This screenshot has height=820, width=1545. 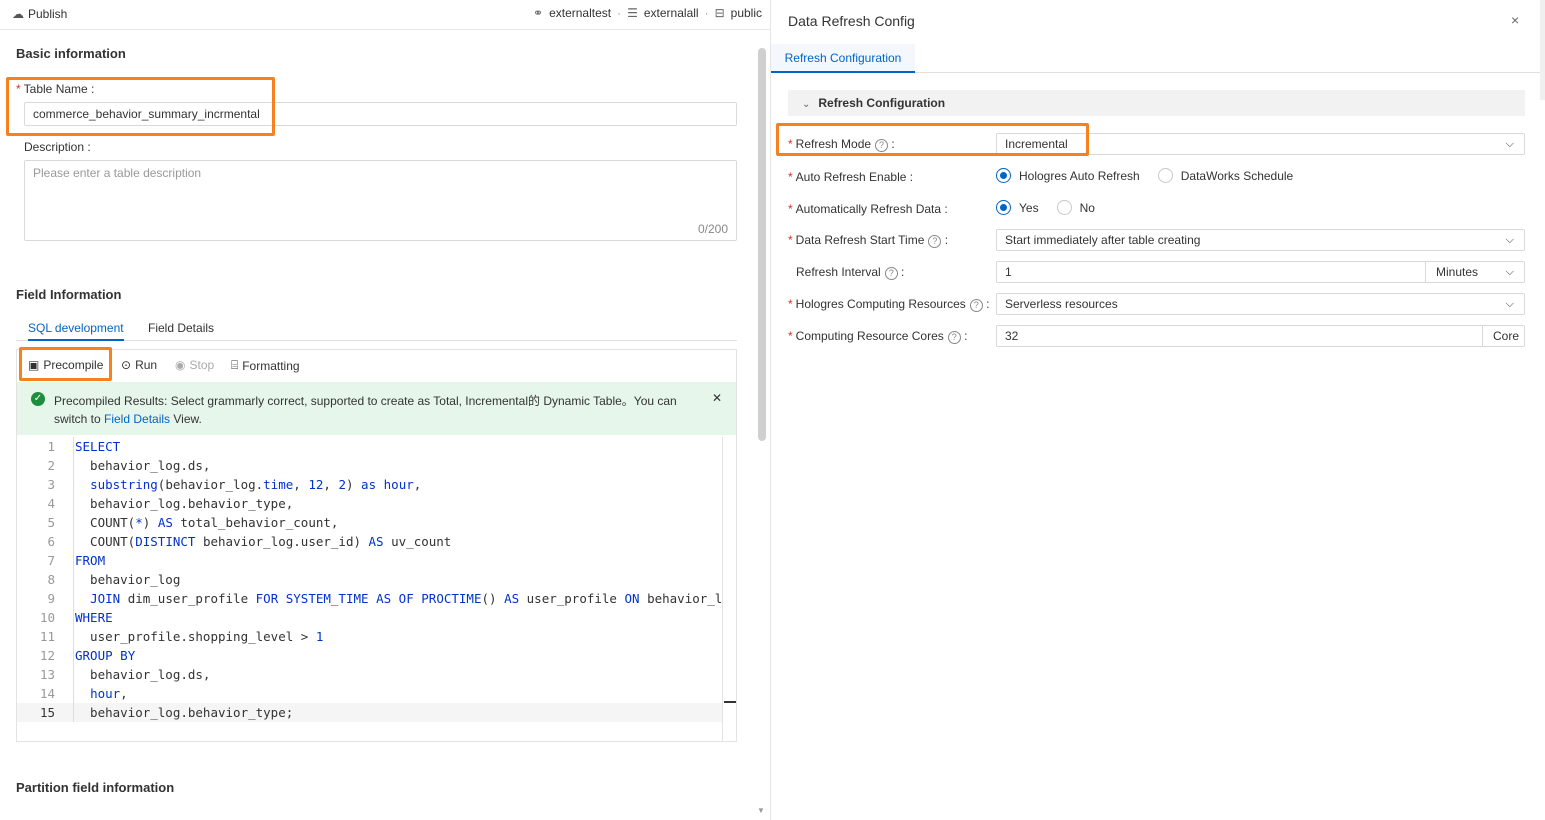 I want to click on description-textarea: Please enter a table description 0/200, so click(x=380, y=200).